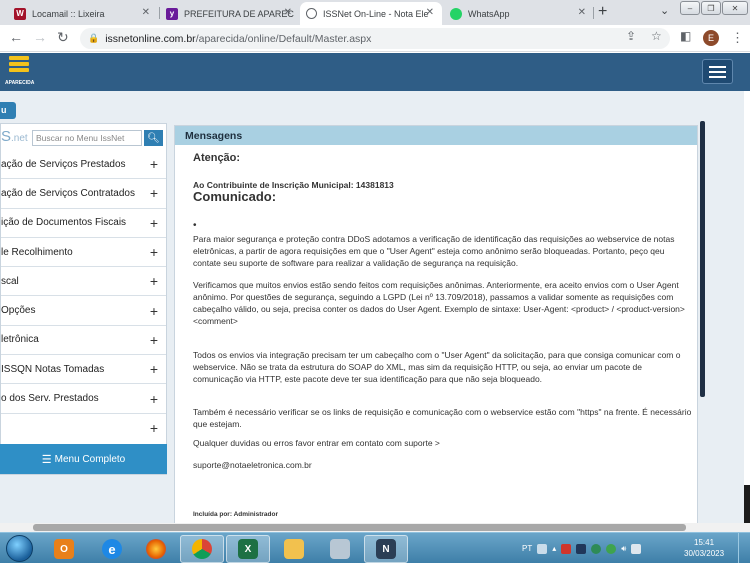 This screenshot has width=750, height=563. What do you see at coordinates (283, 38) in the screenshot?
I see `url-path: /aparecida/online/Default/Master.aspx` at bounding box center [283, 38].